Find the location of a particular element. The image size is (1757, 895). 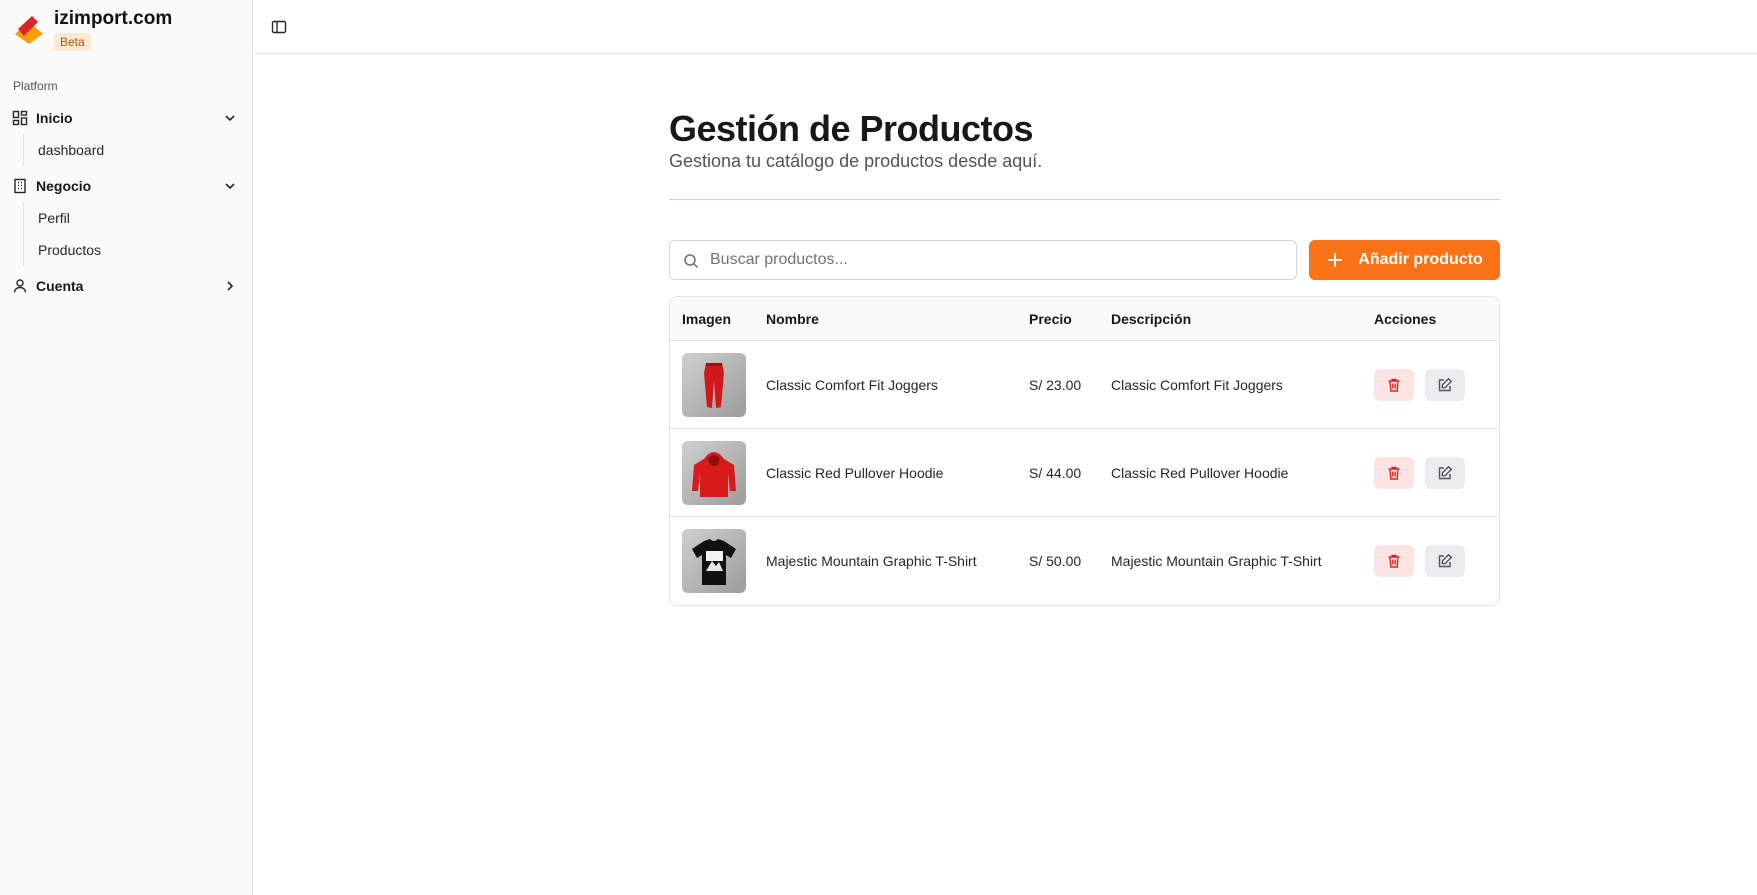

header-image: Imagen is located at coordinates (707, 318).